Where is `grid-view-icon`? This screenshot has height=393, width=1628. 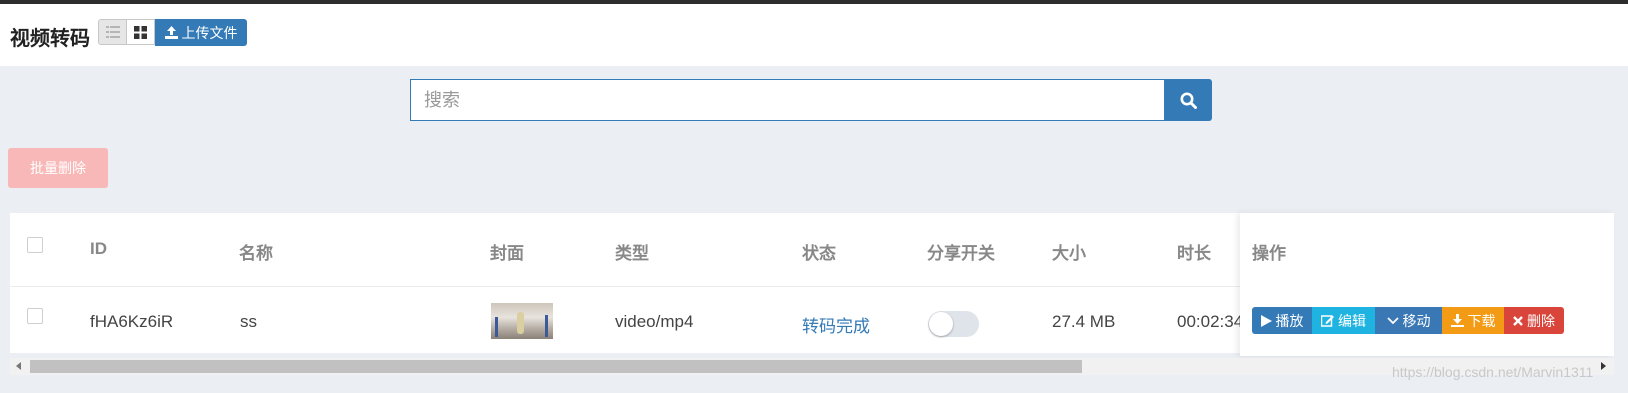 grid-view-icon is located at coordinates (140, 32).